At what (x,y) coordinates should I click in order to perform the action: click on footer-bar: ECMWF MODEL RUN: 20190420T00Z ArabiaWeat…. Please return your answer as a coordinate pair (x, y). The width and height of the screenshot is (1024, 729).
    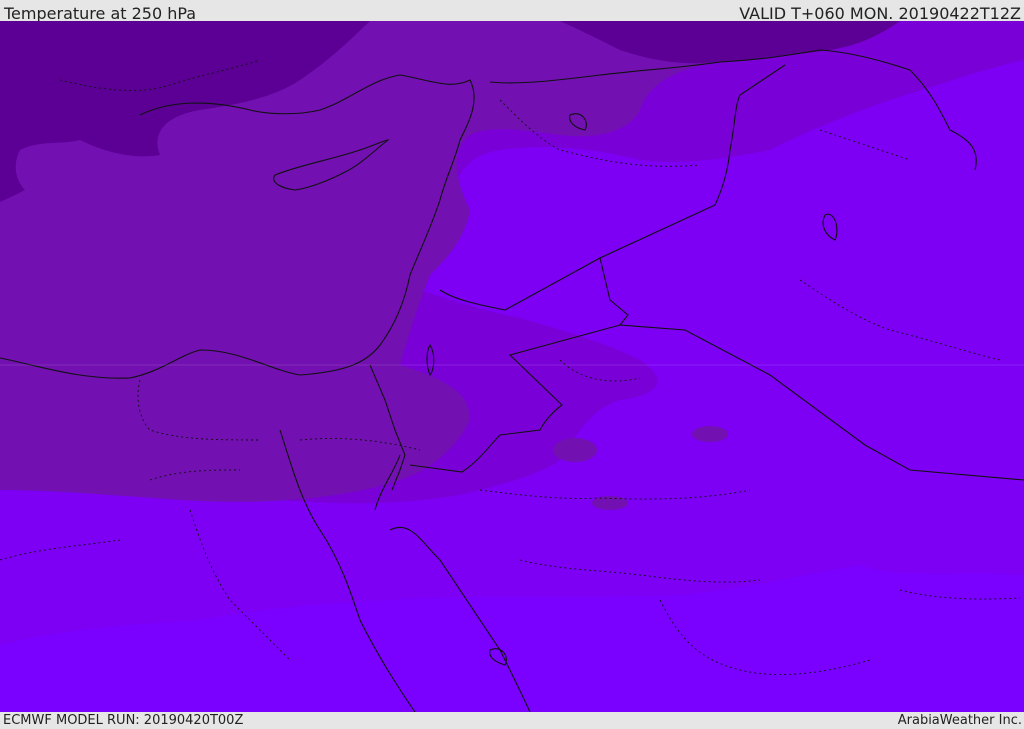
    Looking at the image, I should click on (512, 720).